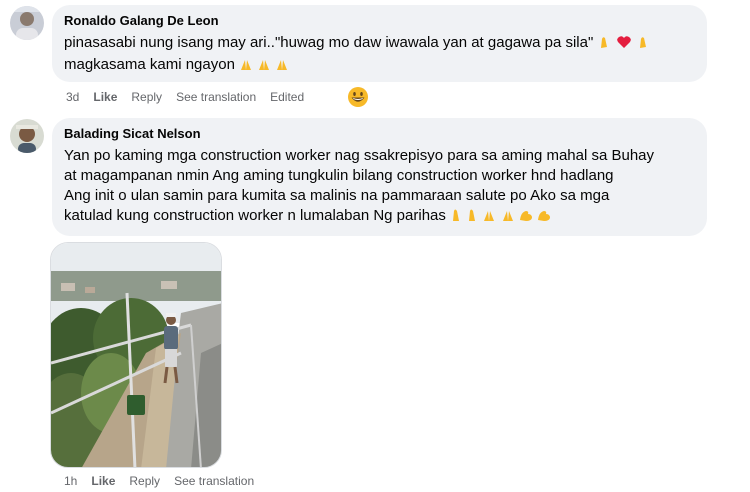 The image size is (750, 492). Describe the element at coordinates (287, 97) in the screenshot. I see `edited-label: Edited` at that location.